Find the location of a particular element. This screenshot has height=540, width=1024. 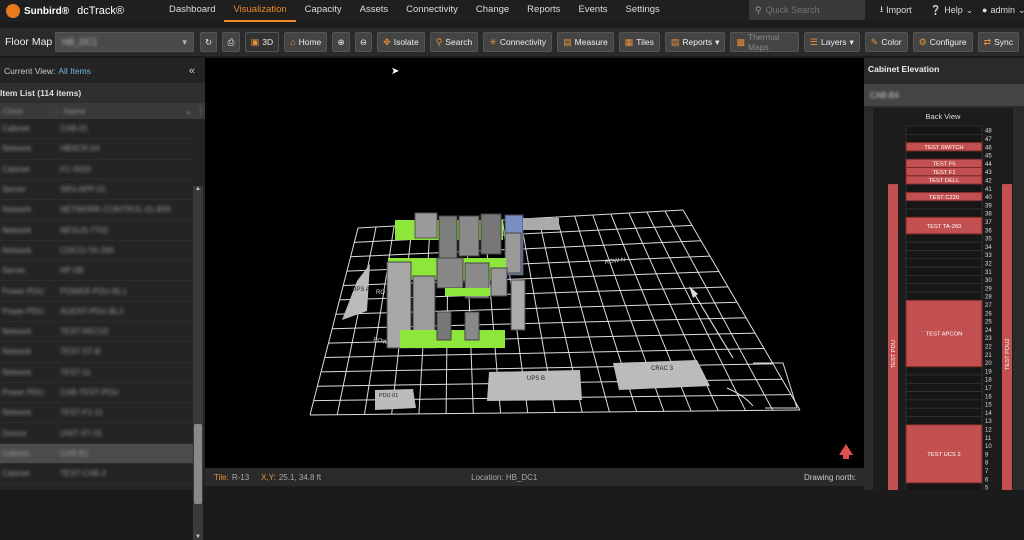

list-item: Network NEXUS-7702 is located at coordinates (96, 230).